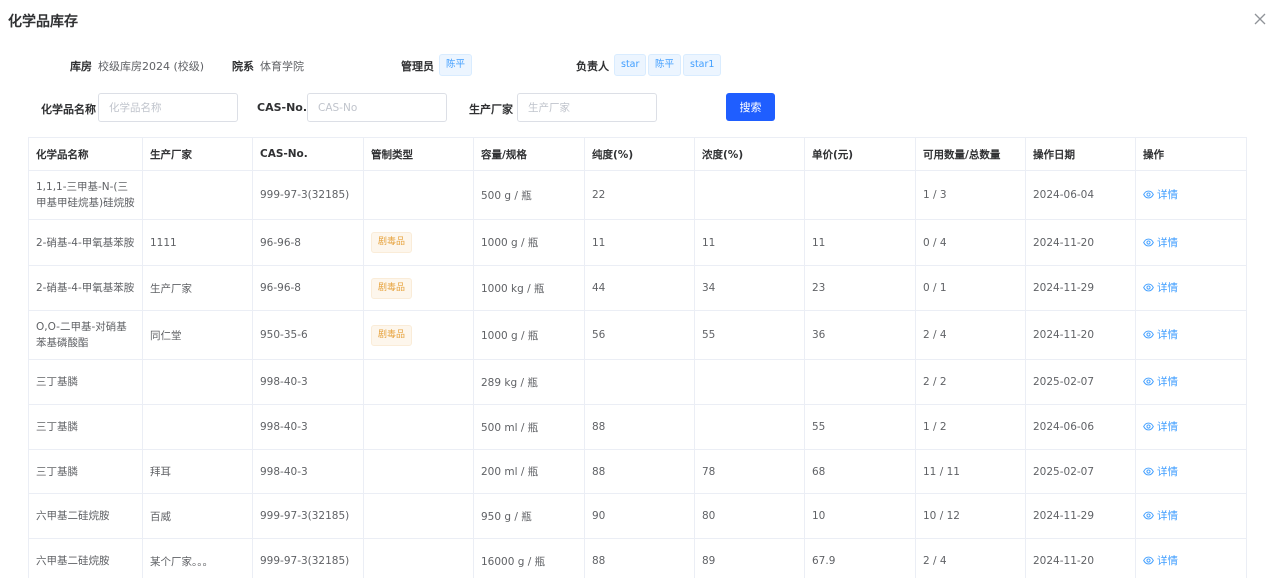 This screenshot has width=1280, height=578. What do you see at coordinates (529, 242) in the screenshot?
I see `spec-cell: 1000 g / 瓶` at bounding box center [529, 242].